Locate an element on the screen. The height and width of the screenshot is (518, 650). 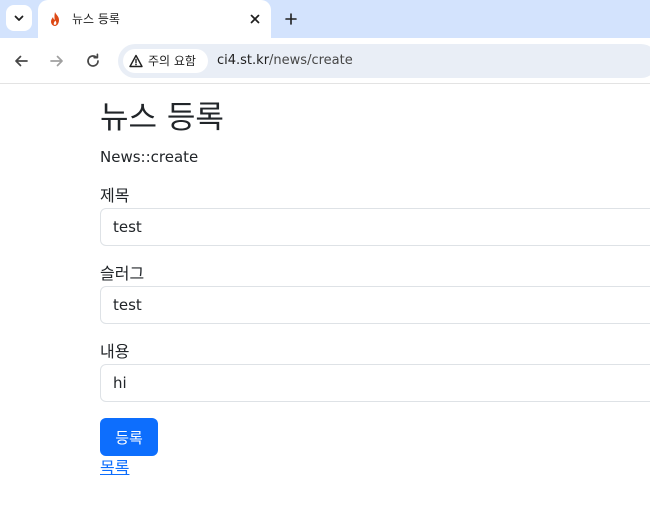
chevron-down-icon is located at coordinates (19, 18).